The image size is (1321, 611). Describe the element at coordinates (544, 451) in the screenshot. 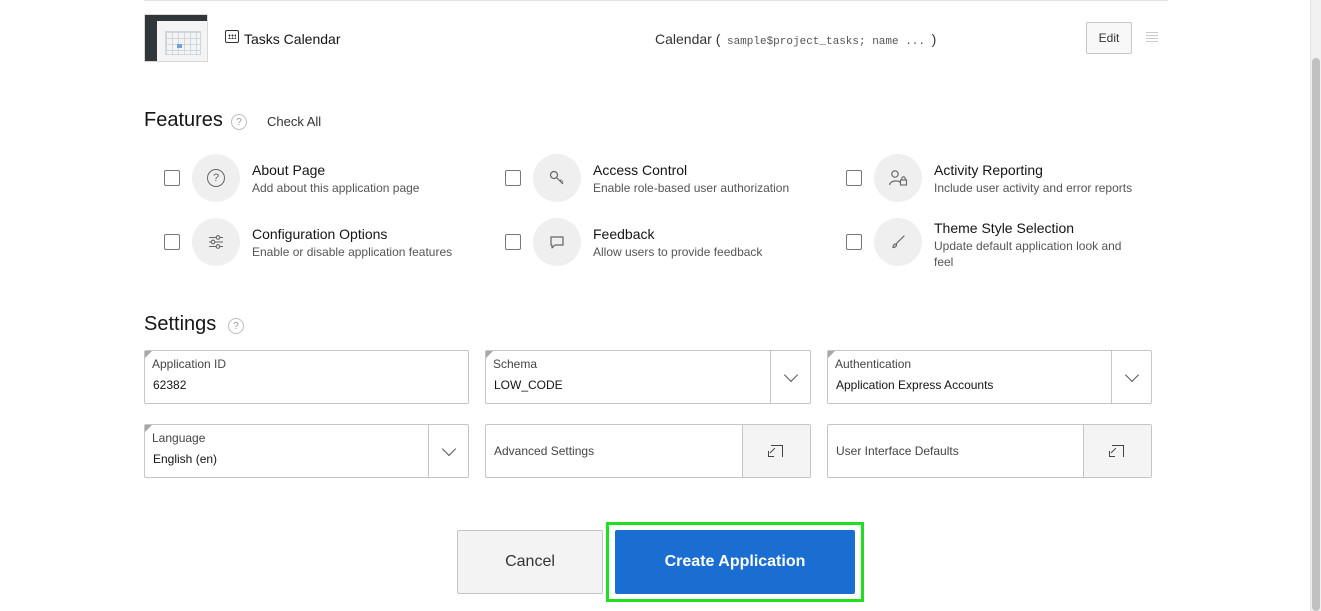

I see `advanced-settings-label: Advanced Settings` at that location.